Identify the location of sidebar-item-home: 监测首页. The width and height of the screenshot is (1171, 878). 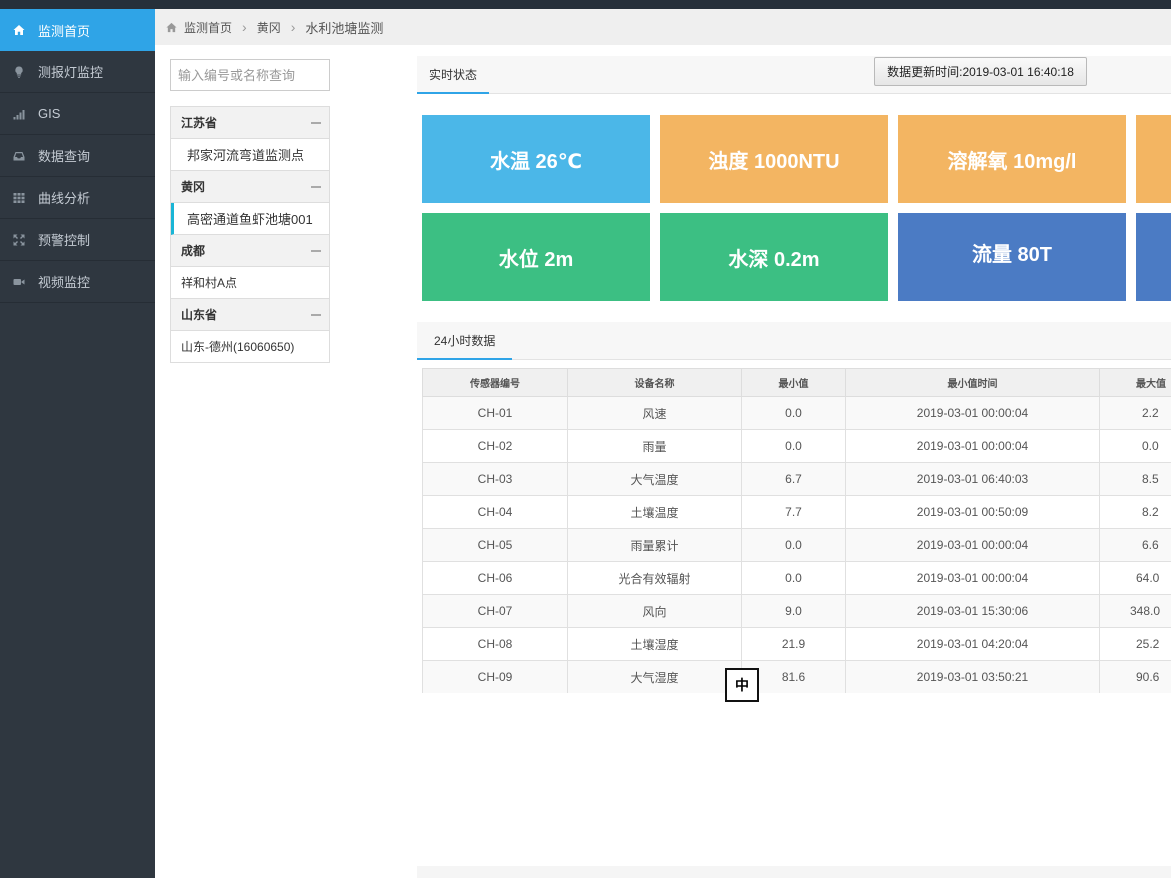
(80, 30).